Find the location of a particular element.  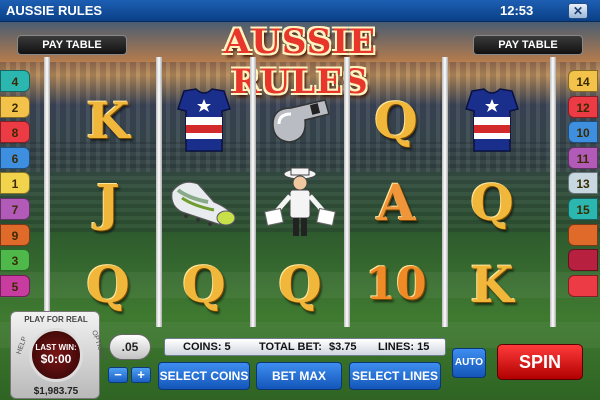

last-win-label: LAST WIN: is located at coordinates (56, 347).